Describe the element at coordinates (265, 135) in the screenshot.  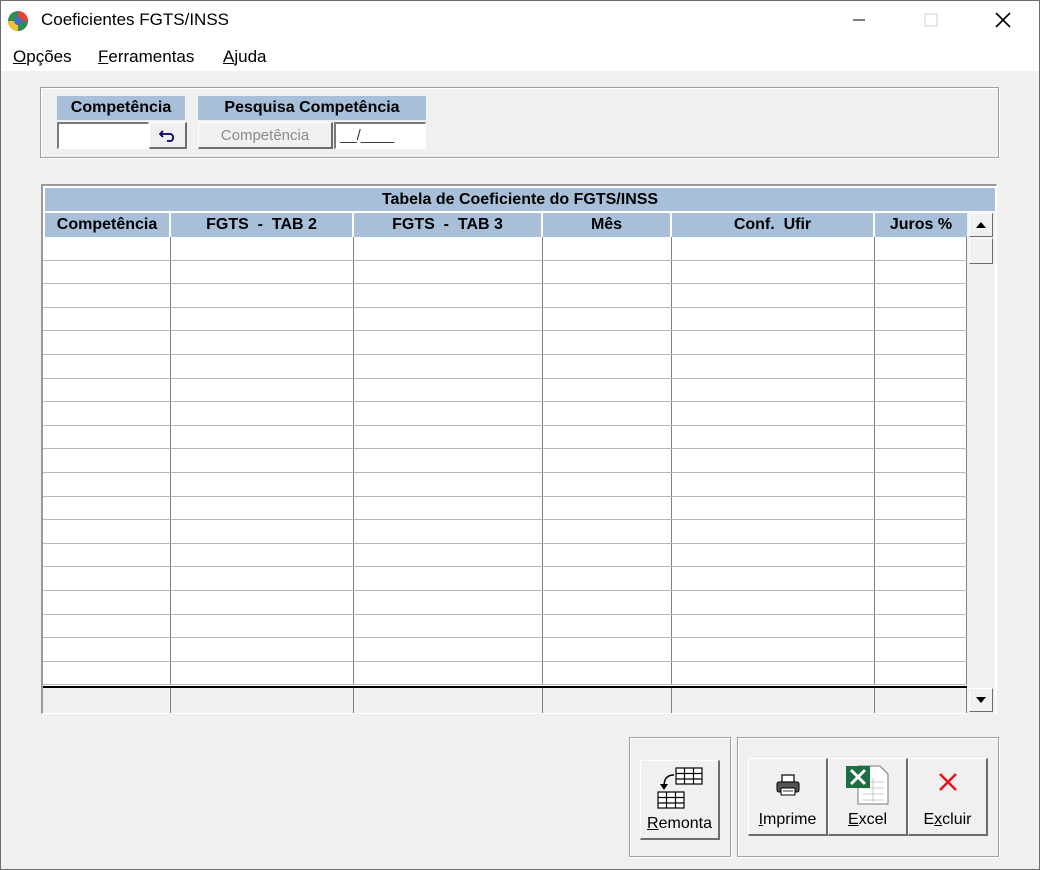
I see `pesquisa-competencia-button: Competência` at that location.